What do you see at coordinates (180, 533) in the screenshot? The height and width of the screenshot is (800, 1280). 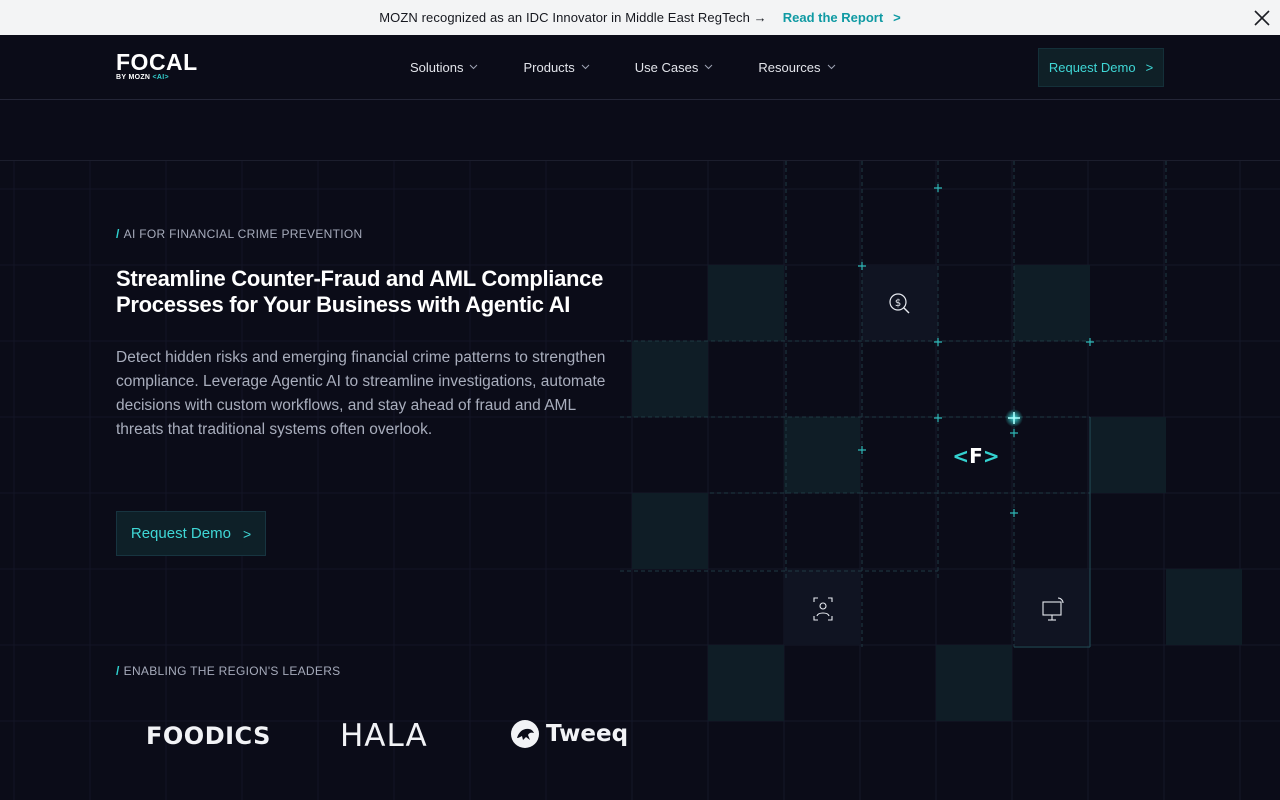 I see `hero-cta-label: Request Demo` at bounding box center [180, 533].